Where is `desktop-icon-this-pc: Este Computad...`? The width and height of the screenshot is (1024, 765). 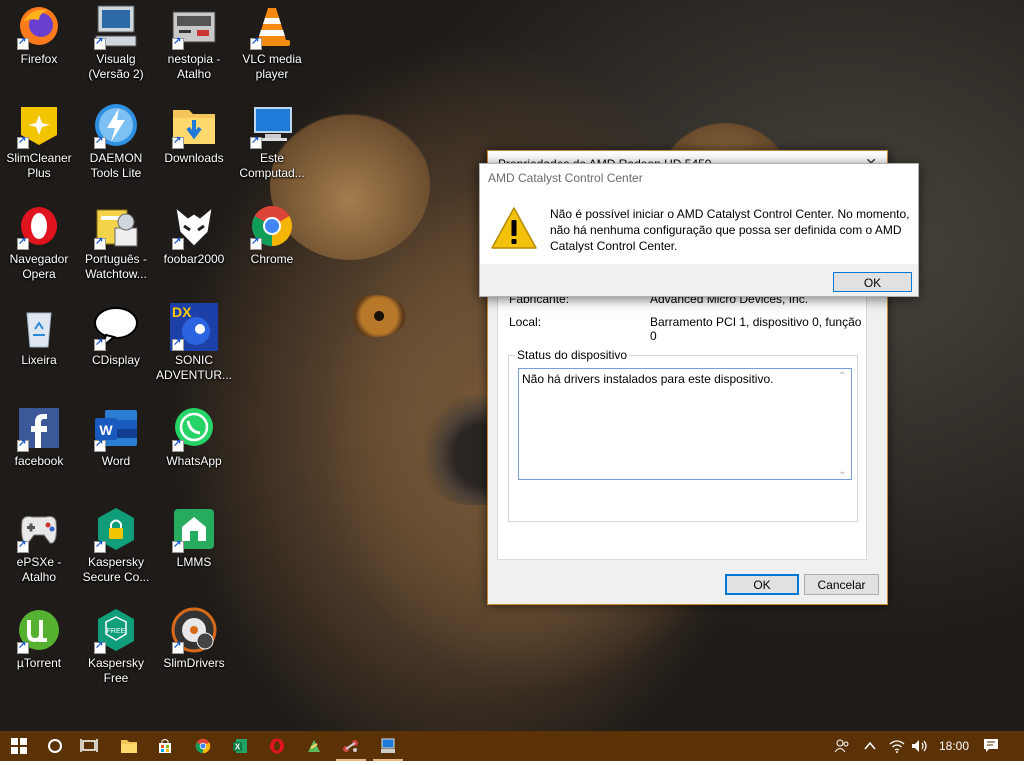 desktop-icon-this-pc: Este Computad... is located at coordinates (272, 141).